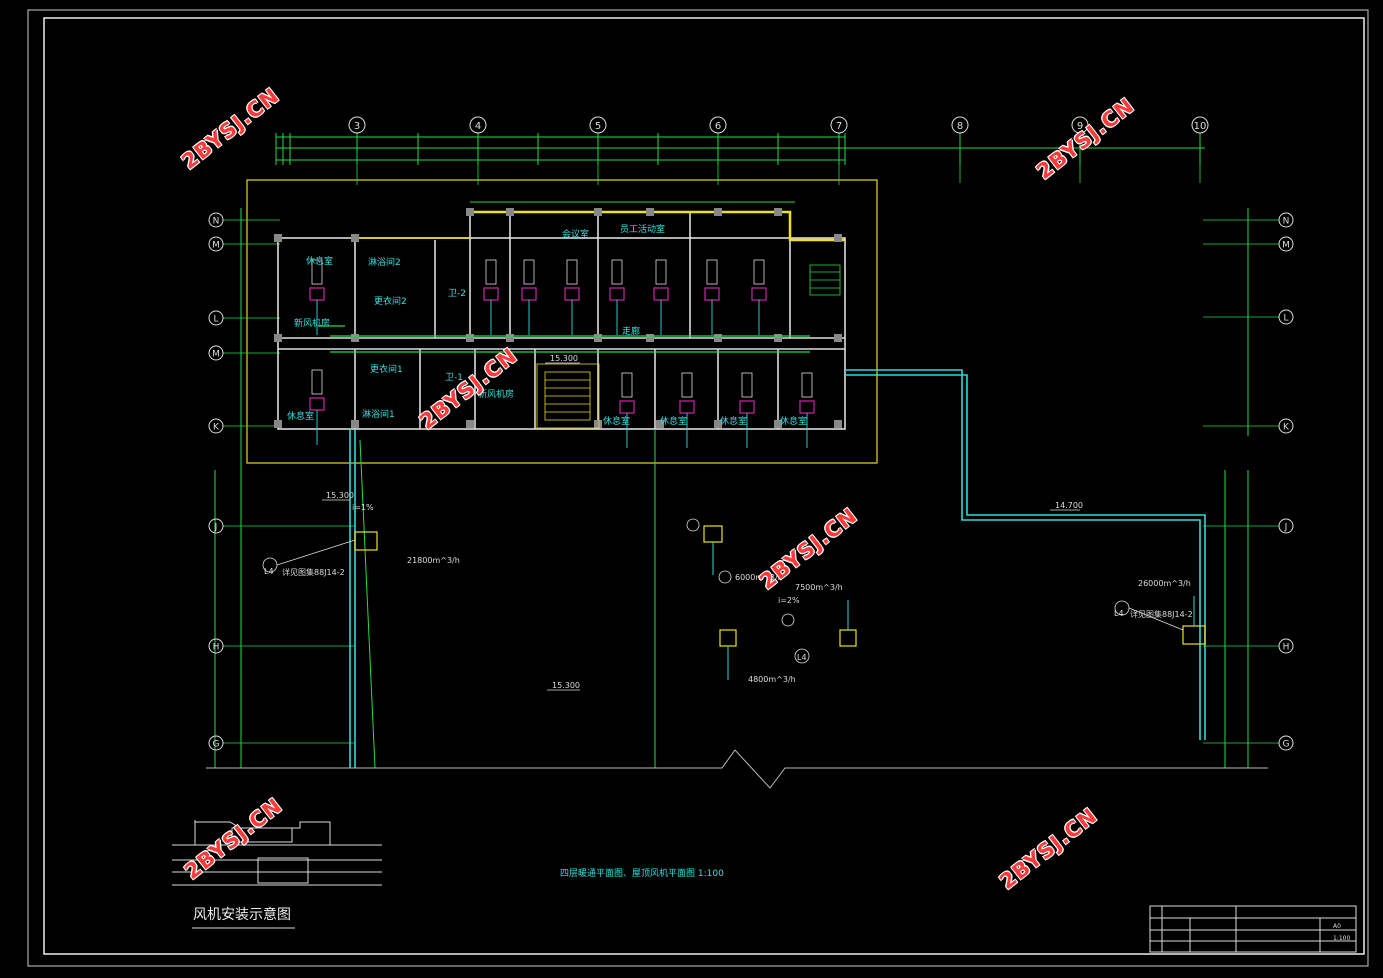  What do you see at coordinates (839, 126) in the screenshot?
I see `column-label: 7` at bounding box center [839, 126].